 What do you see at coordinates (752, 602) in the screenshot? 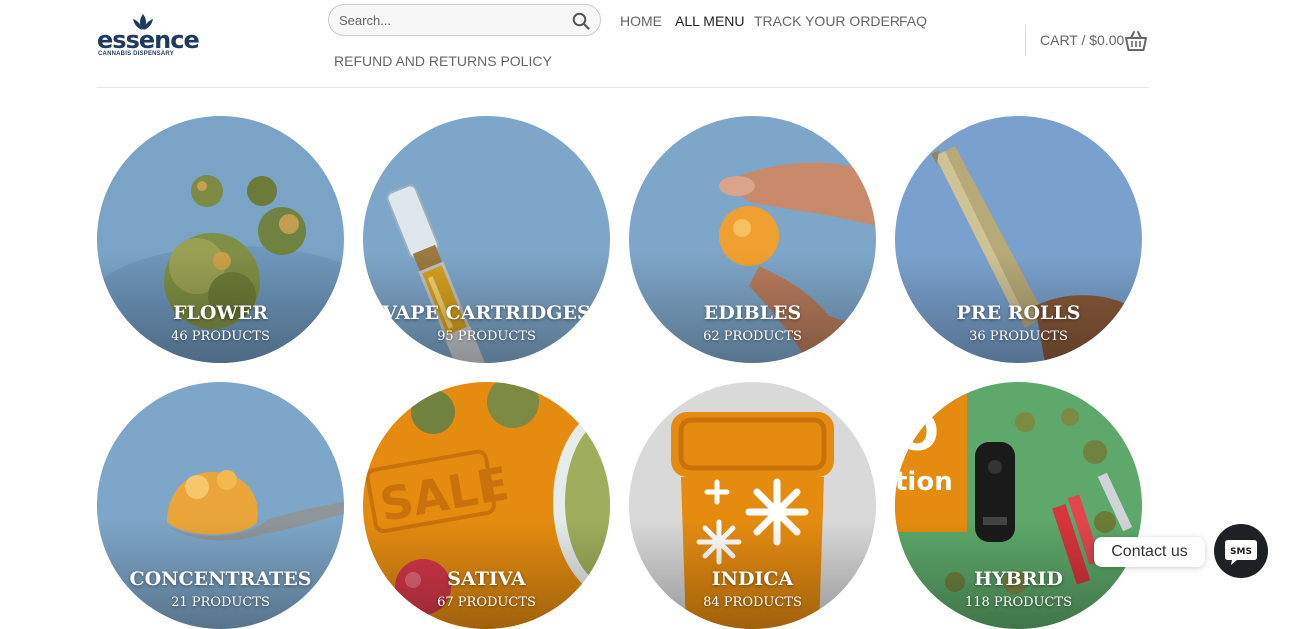
I see `category-count: 84 PRODUCTS` at bounding box center [752, 602].